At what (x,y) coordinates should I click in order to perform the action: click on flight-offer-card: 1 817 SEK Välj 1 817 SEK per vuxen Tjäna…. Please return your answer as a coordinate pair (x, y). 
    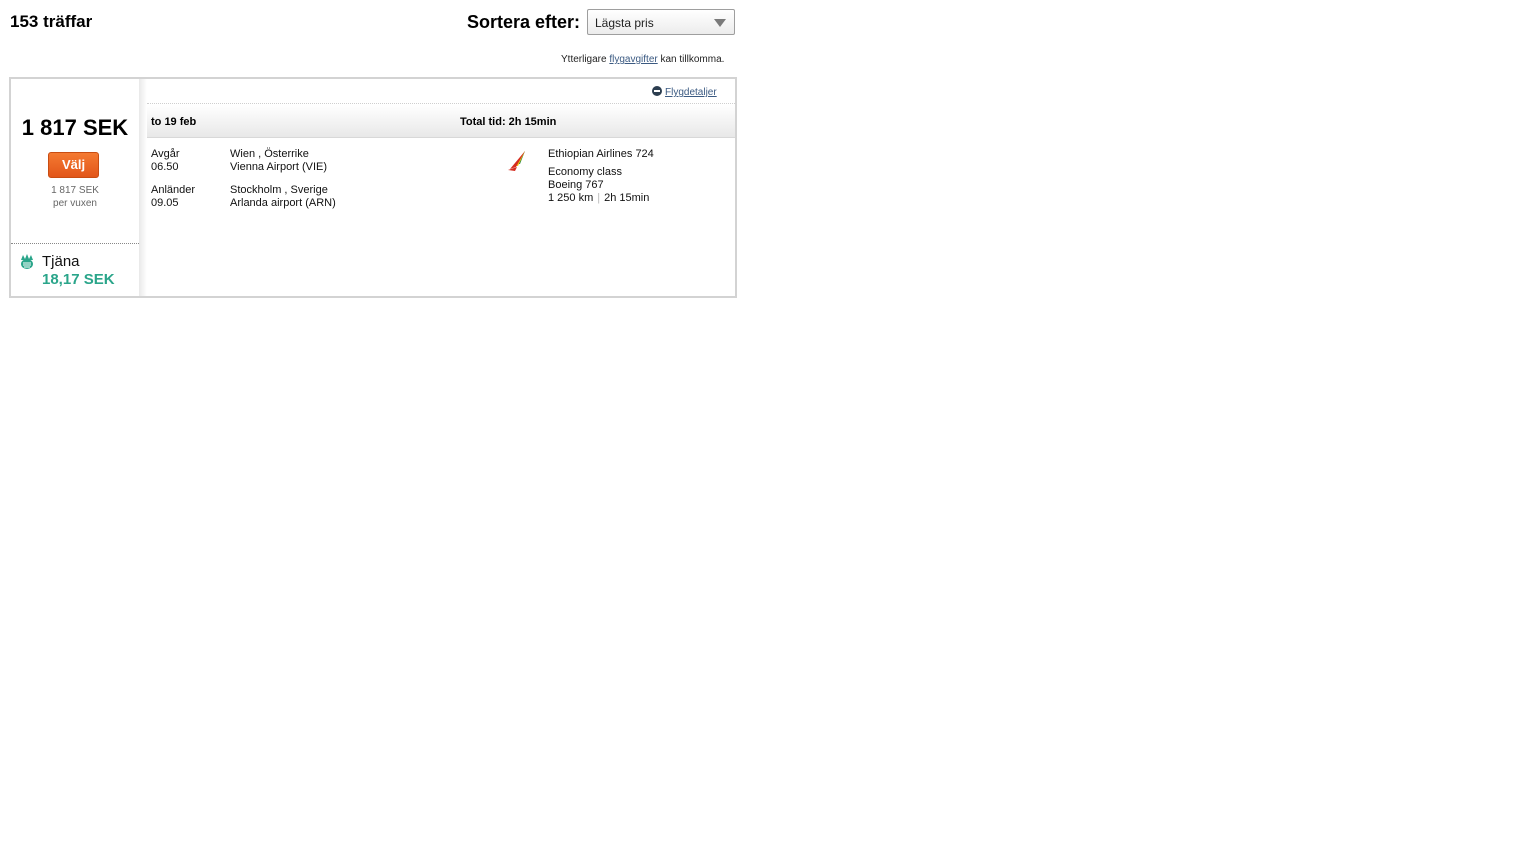
    Looking at the image, I should click on (373, 187).